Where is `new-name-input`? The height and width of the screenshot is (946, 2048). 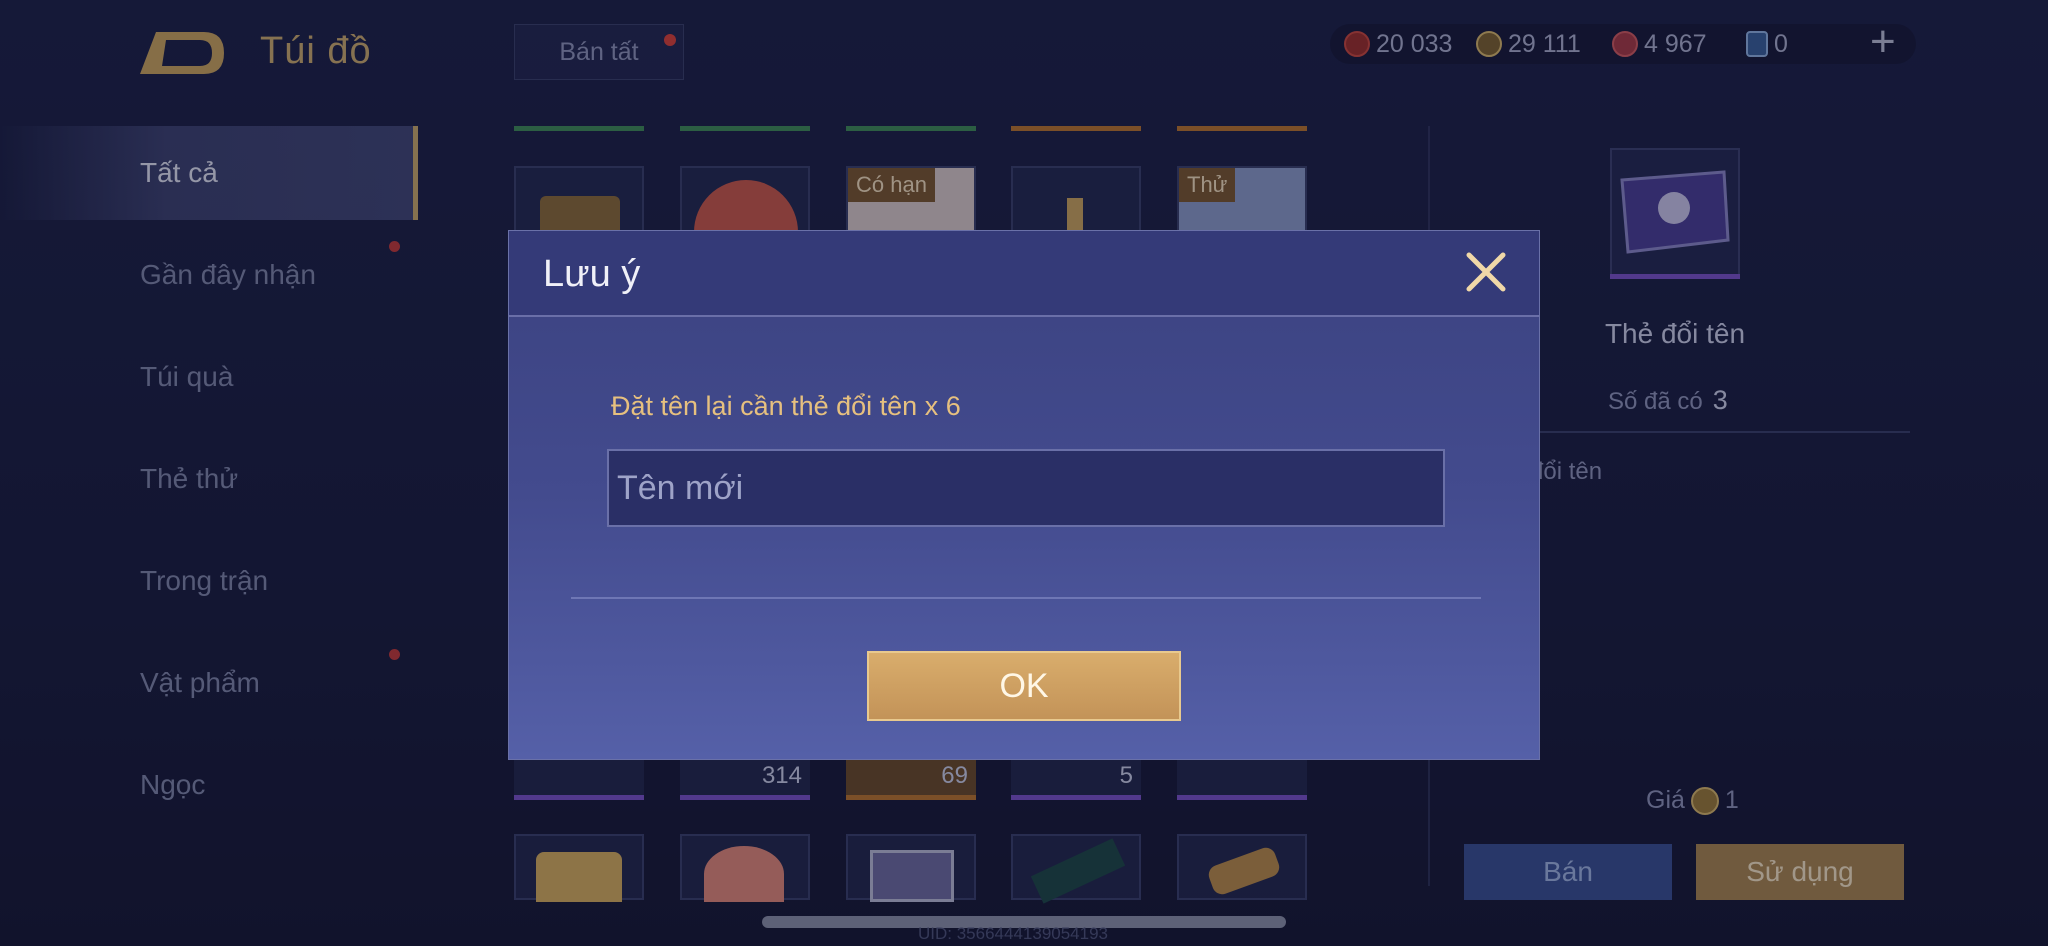
new-name-input is located at coordinates (1026, 488).